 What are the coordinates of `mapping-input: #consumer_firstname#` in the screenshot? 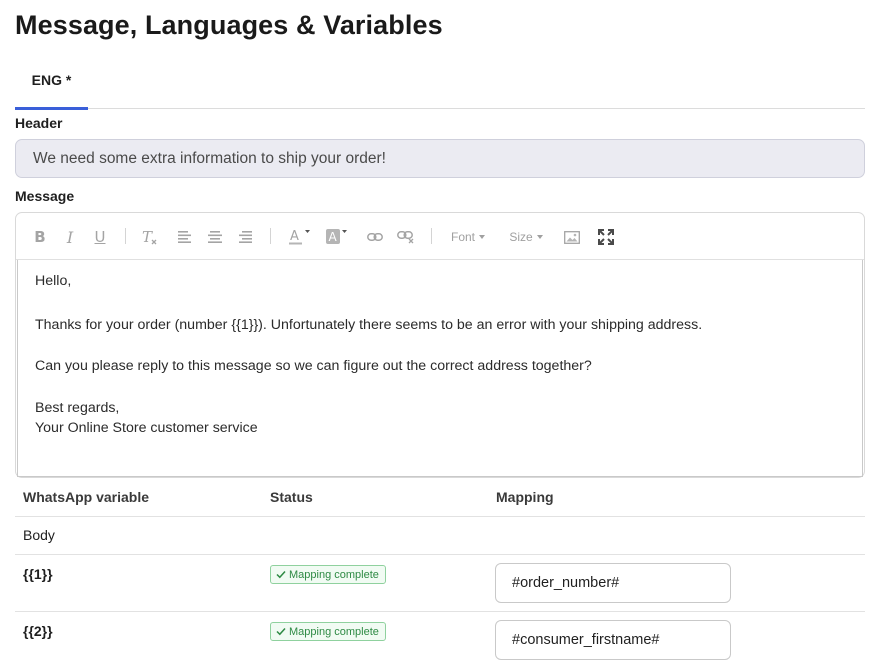 It's located at (613, 640).